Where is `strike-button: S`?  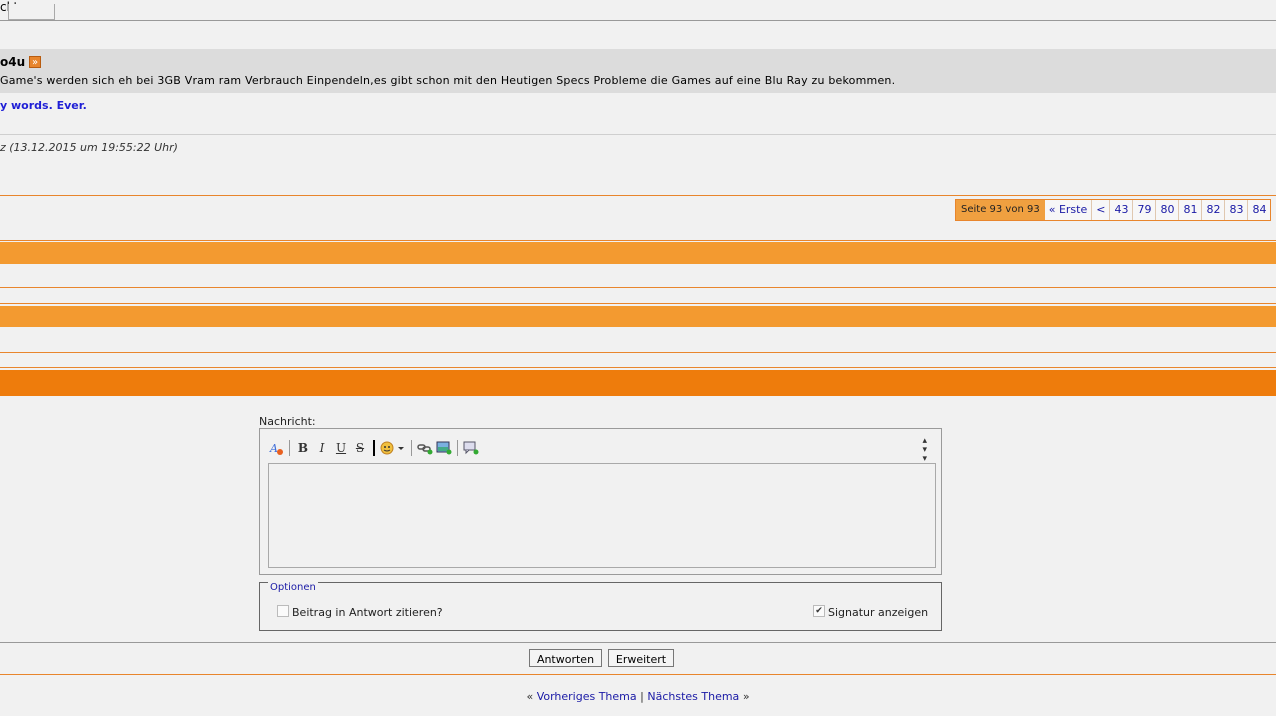 strike-button: S is located at coordinates (360, 448).